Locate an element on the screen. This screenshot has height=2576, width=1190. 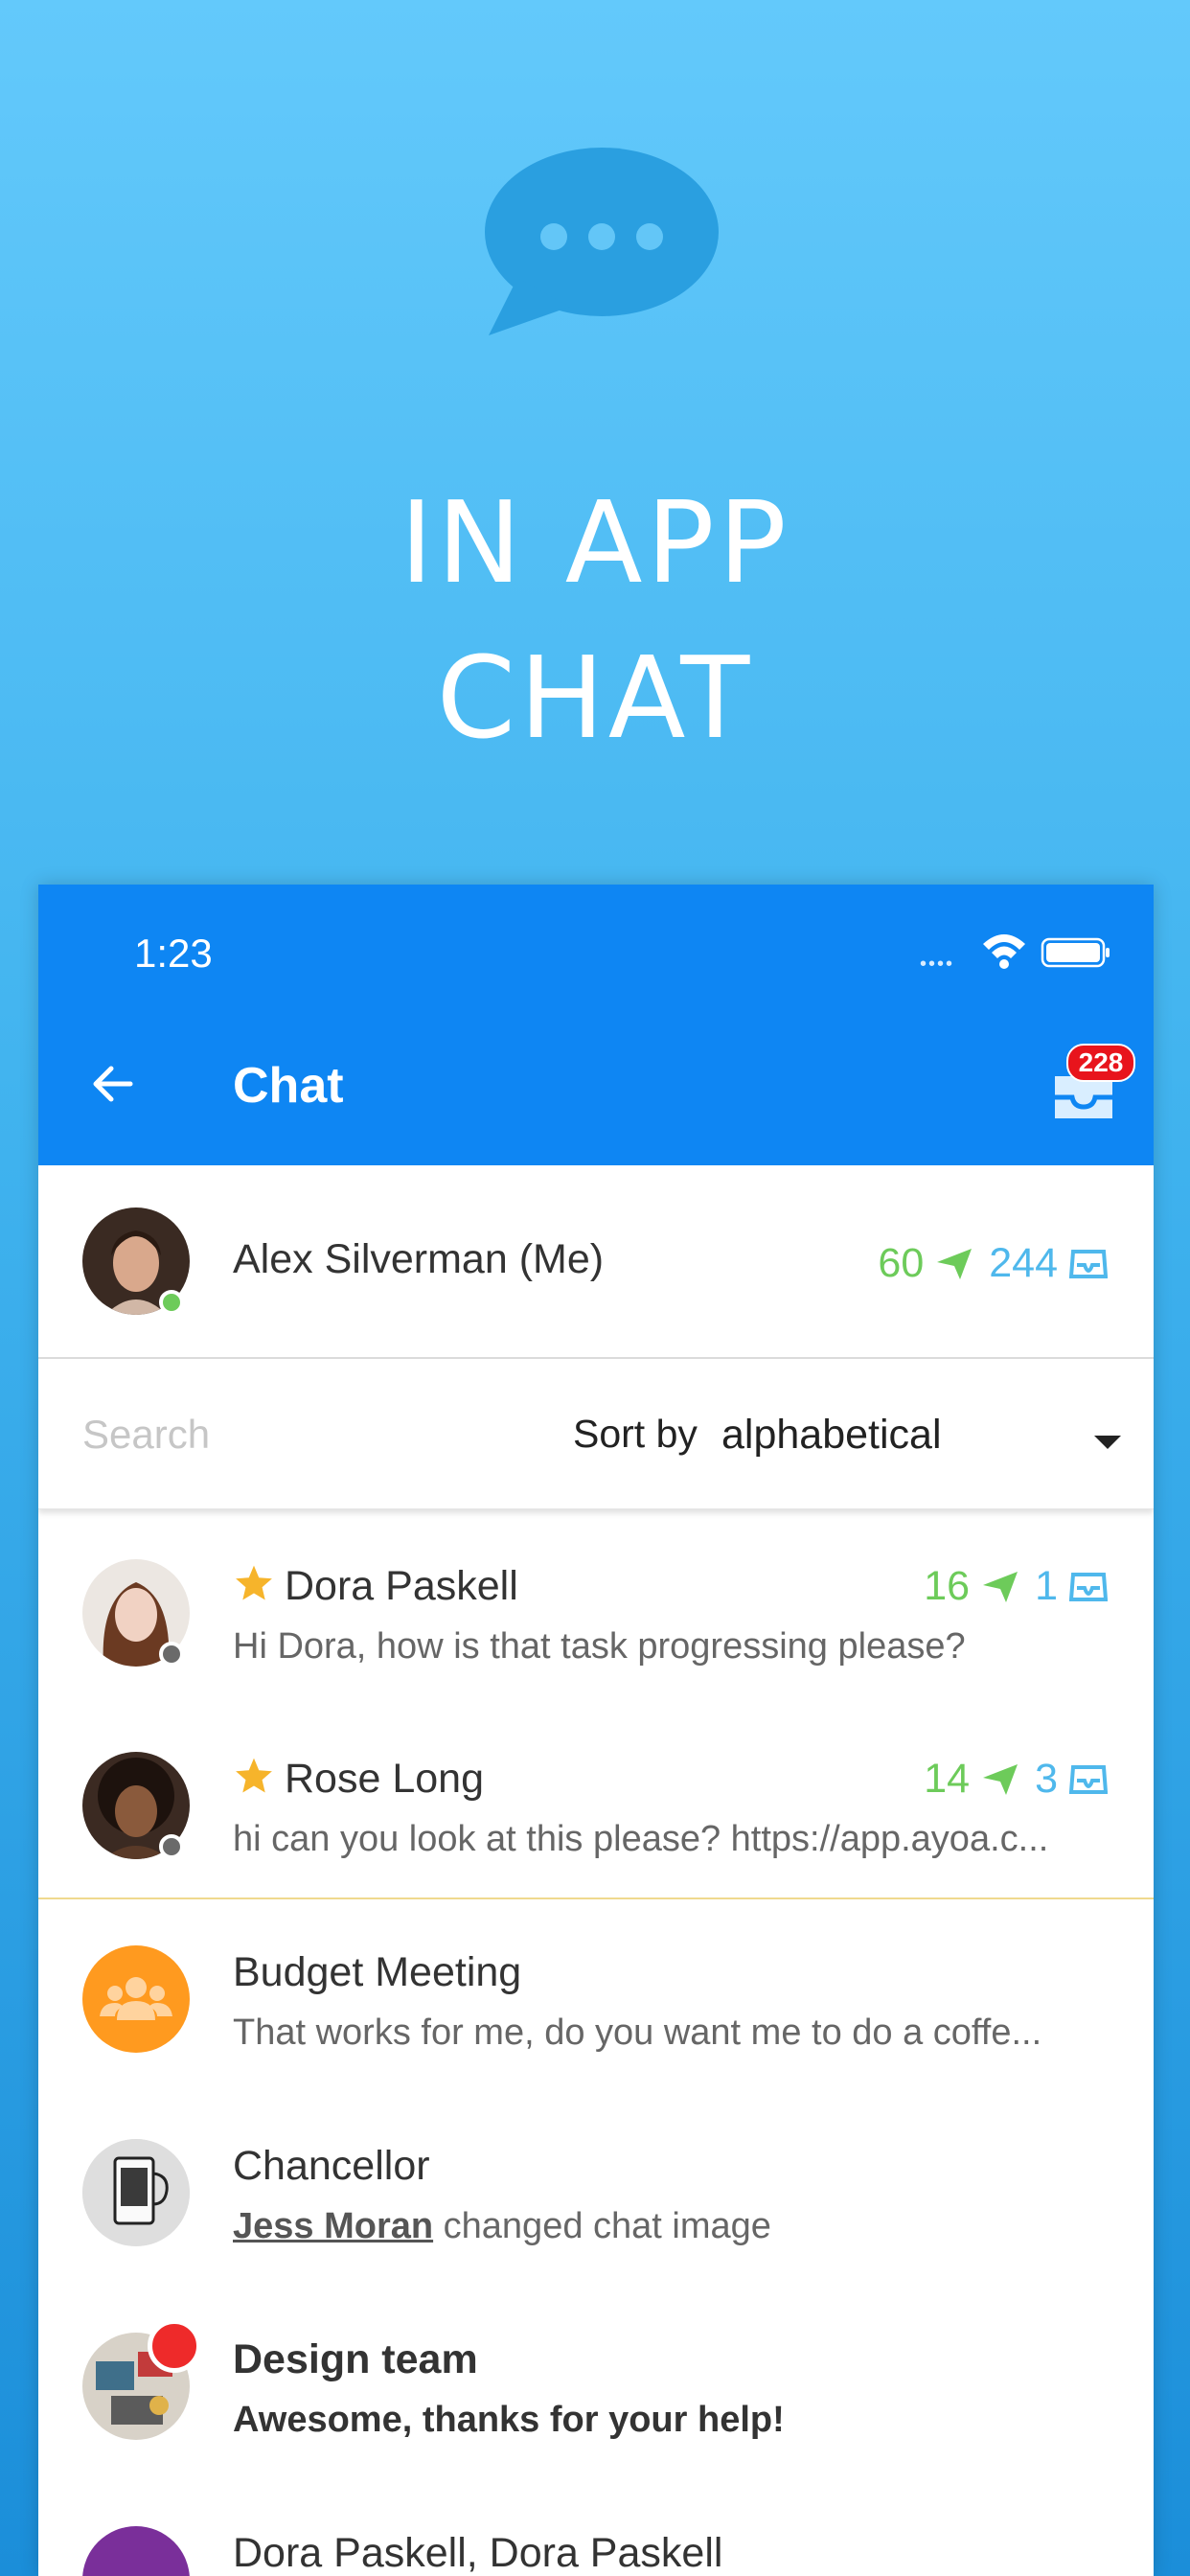
user-link: Jess Moran is located at coordinates (333, 2226).